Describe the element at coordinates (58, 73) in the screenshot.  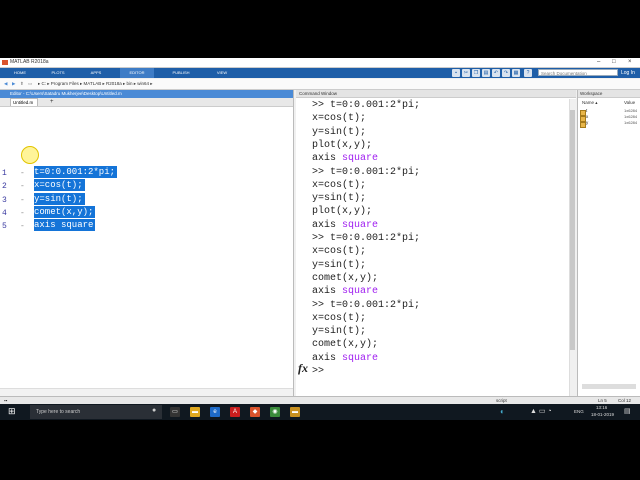
I see `tab-plots: PLOTS` at that location.